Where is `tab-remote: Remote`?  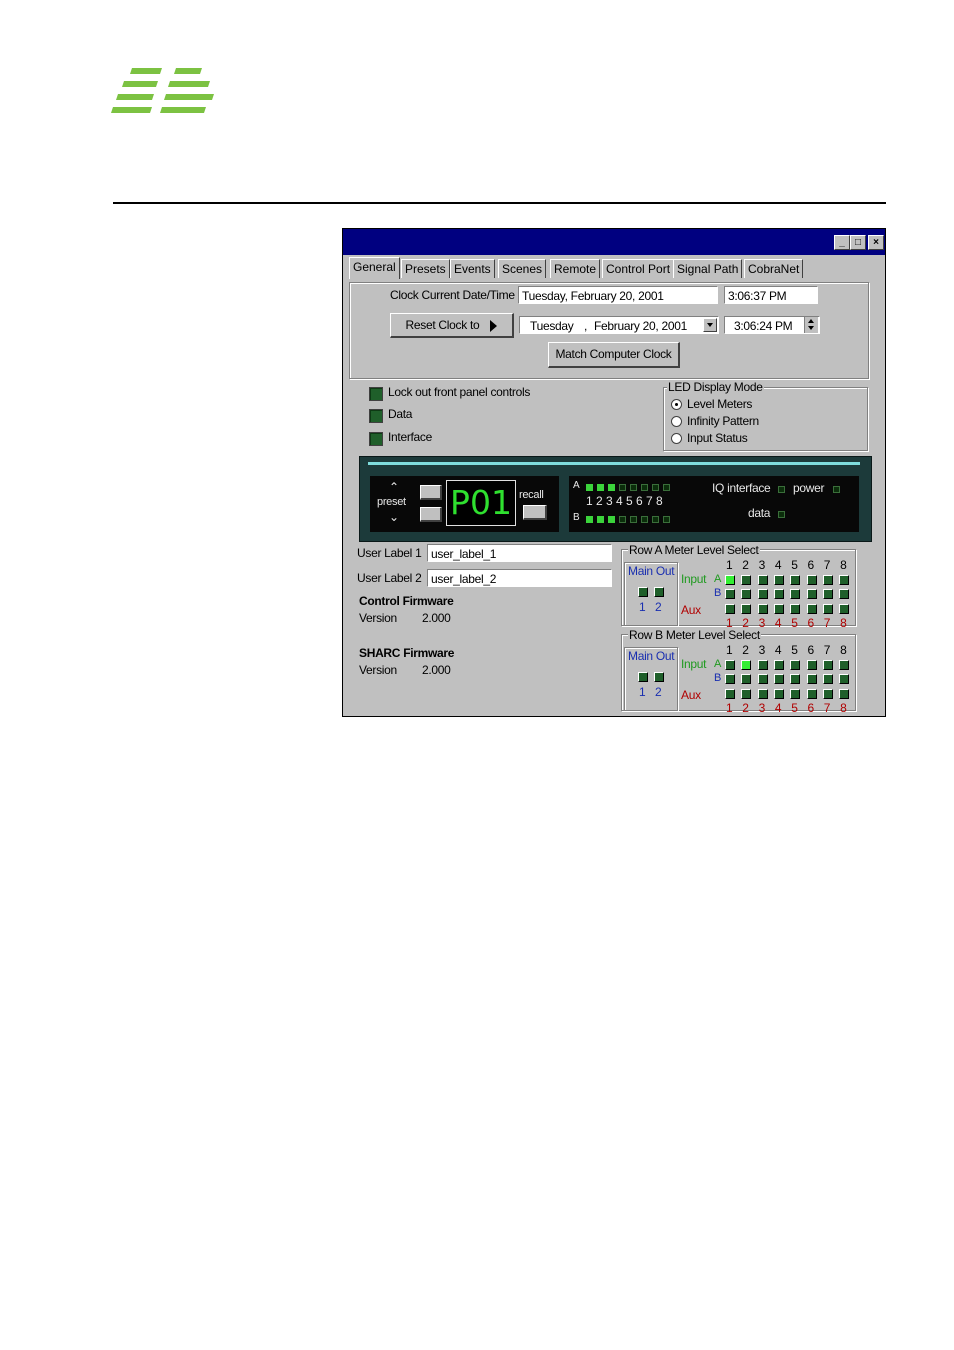
tab-remote: Remote is located at coordinates (575, 268).